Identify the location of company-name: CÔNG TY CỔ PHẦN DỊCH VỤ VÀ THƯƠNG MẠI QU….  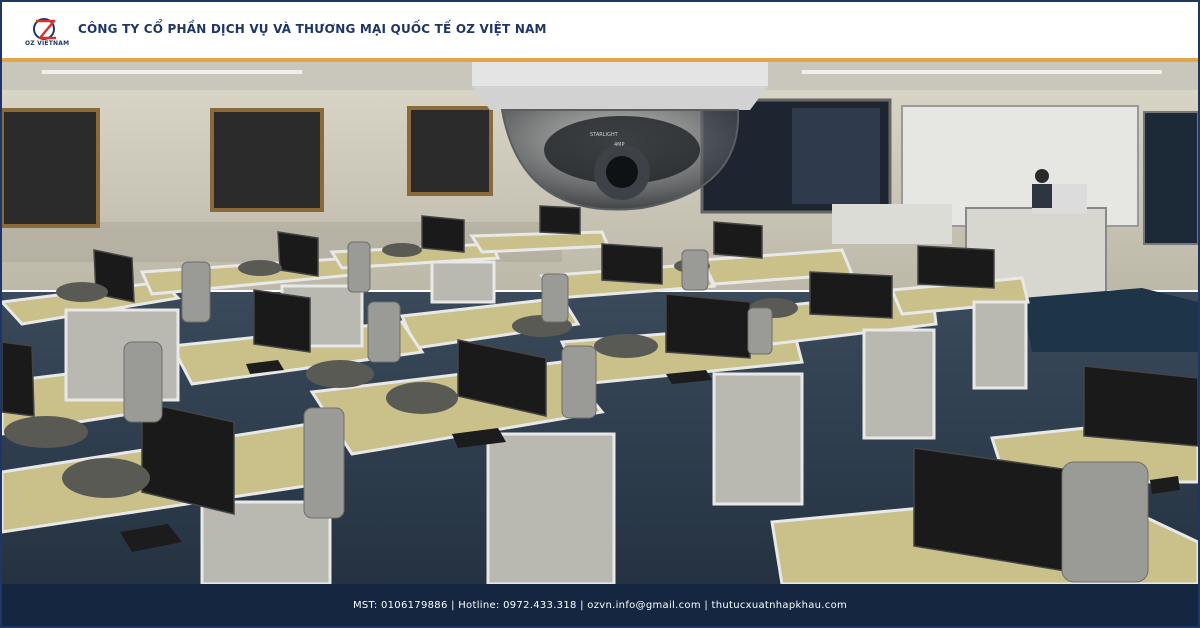
(312, 29).